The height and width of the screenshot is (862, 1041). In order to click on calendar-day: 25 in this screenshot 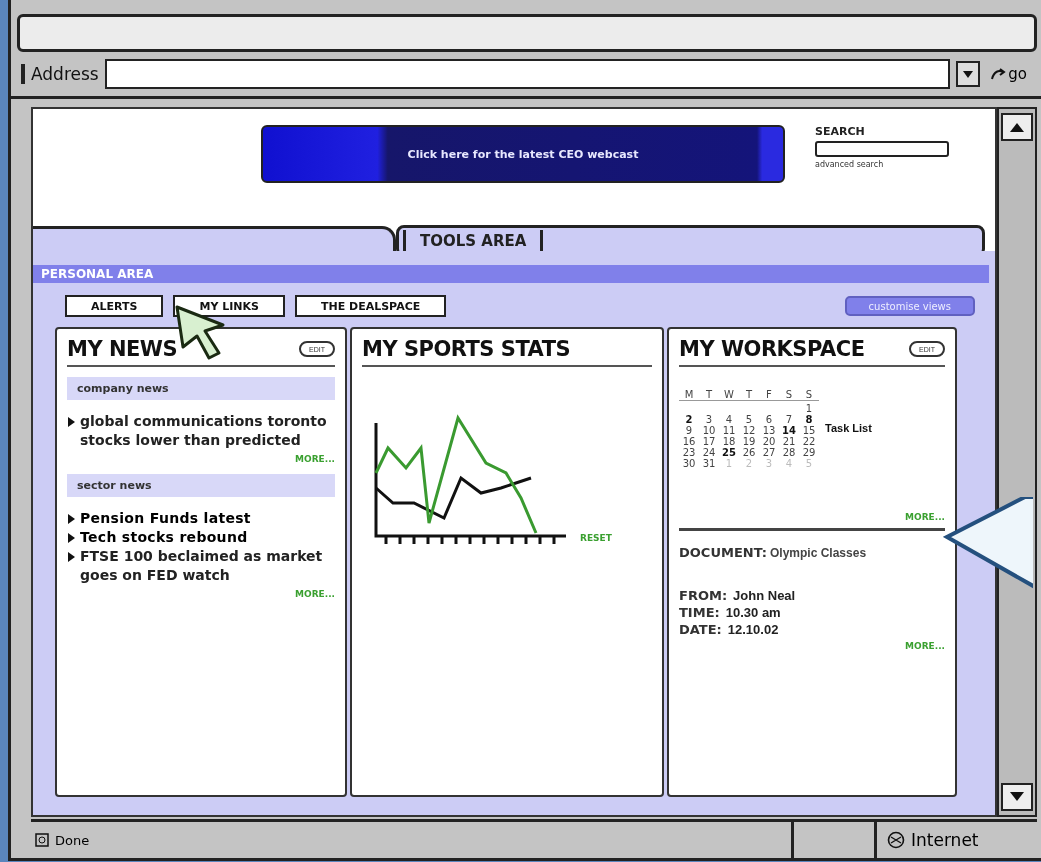, I will do `click(729, 452)`.